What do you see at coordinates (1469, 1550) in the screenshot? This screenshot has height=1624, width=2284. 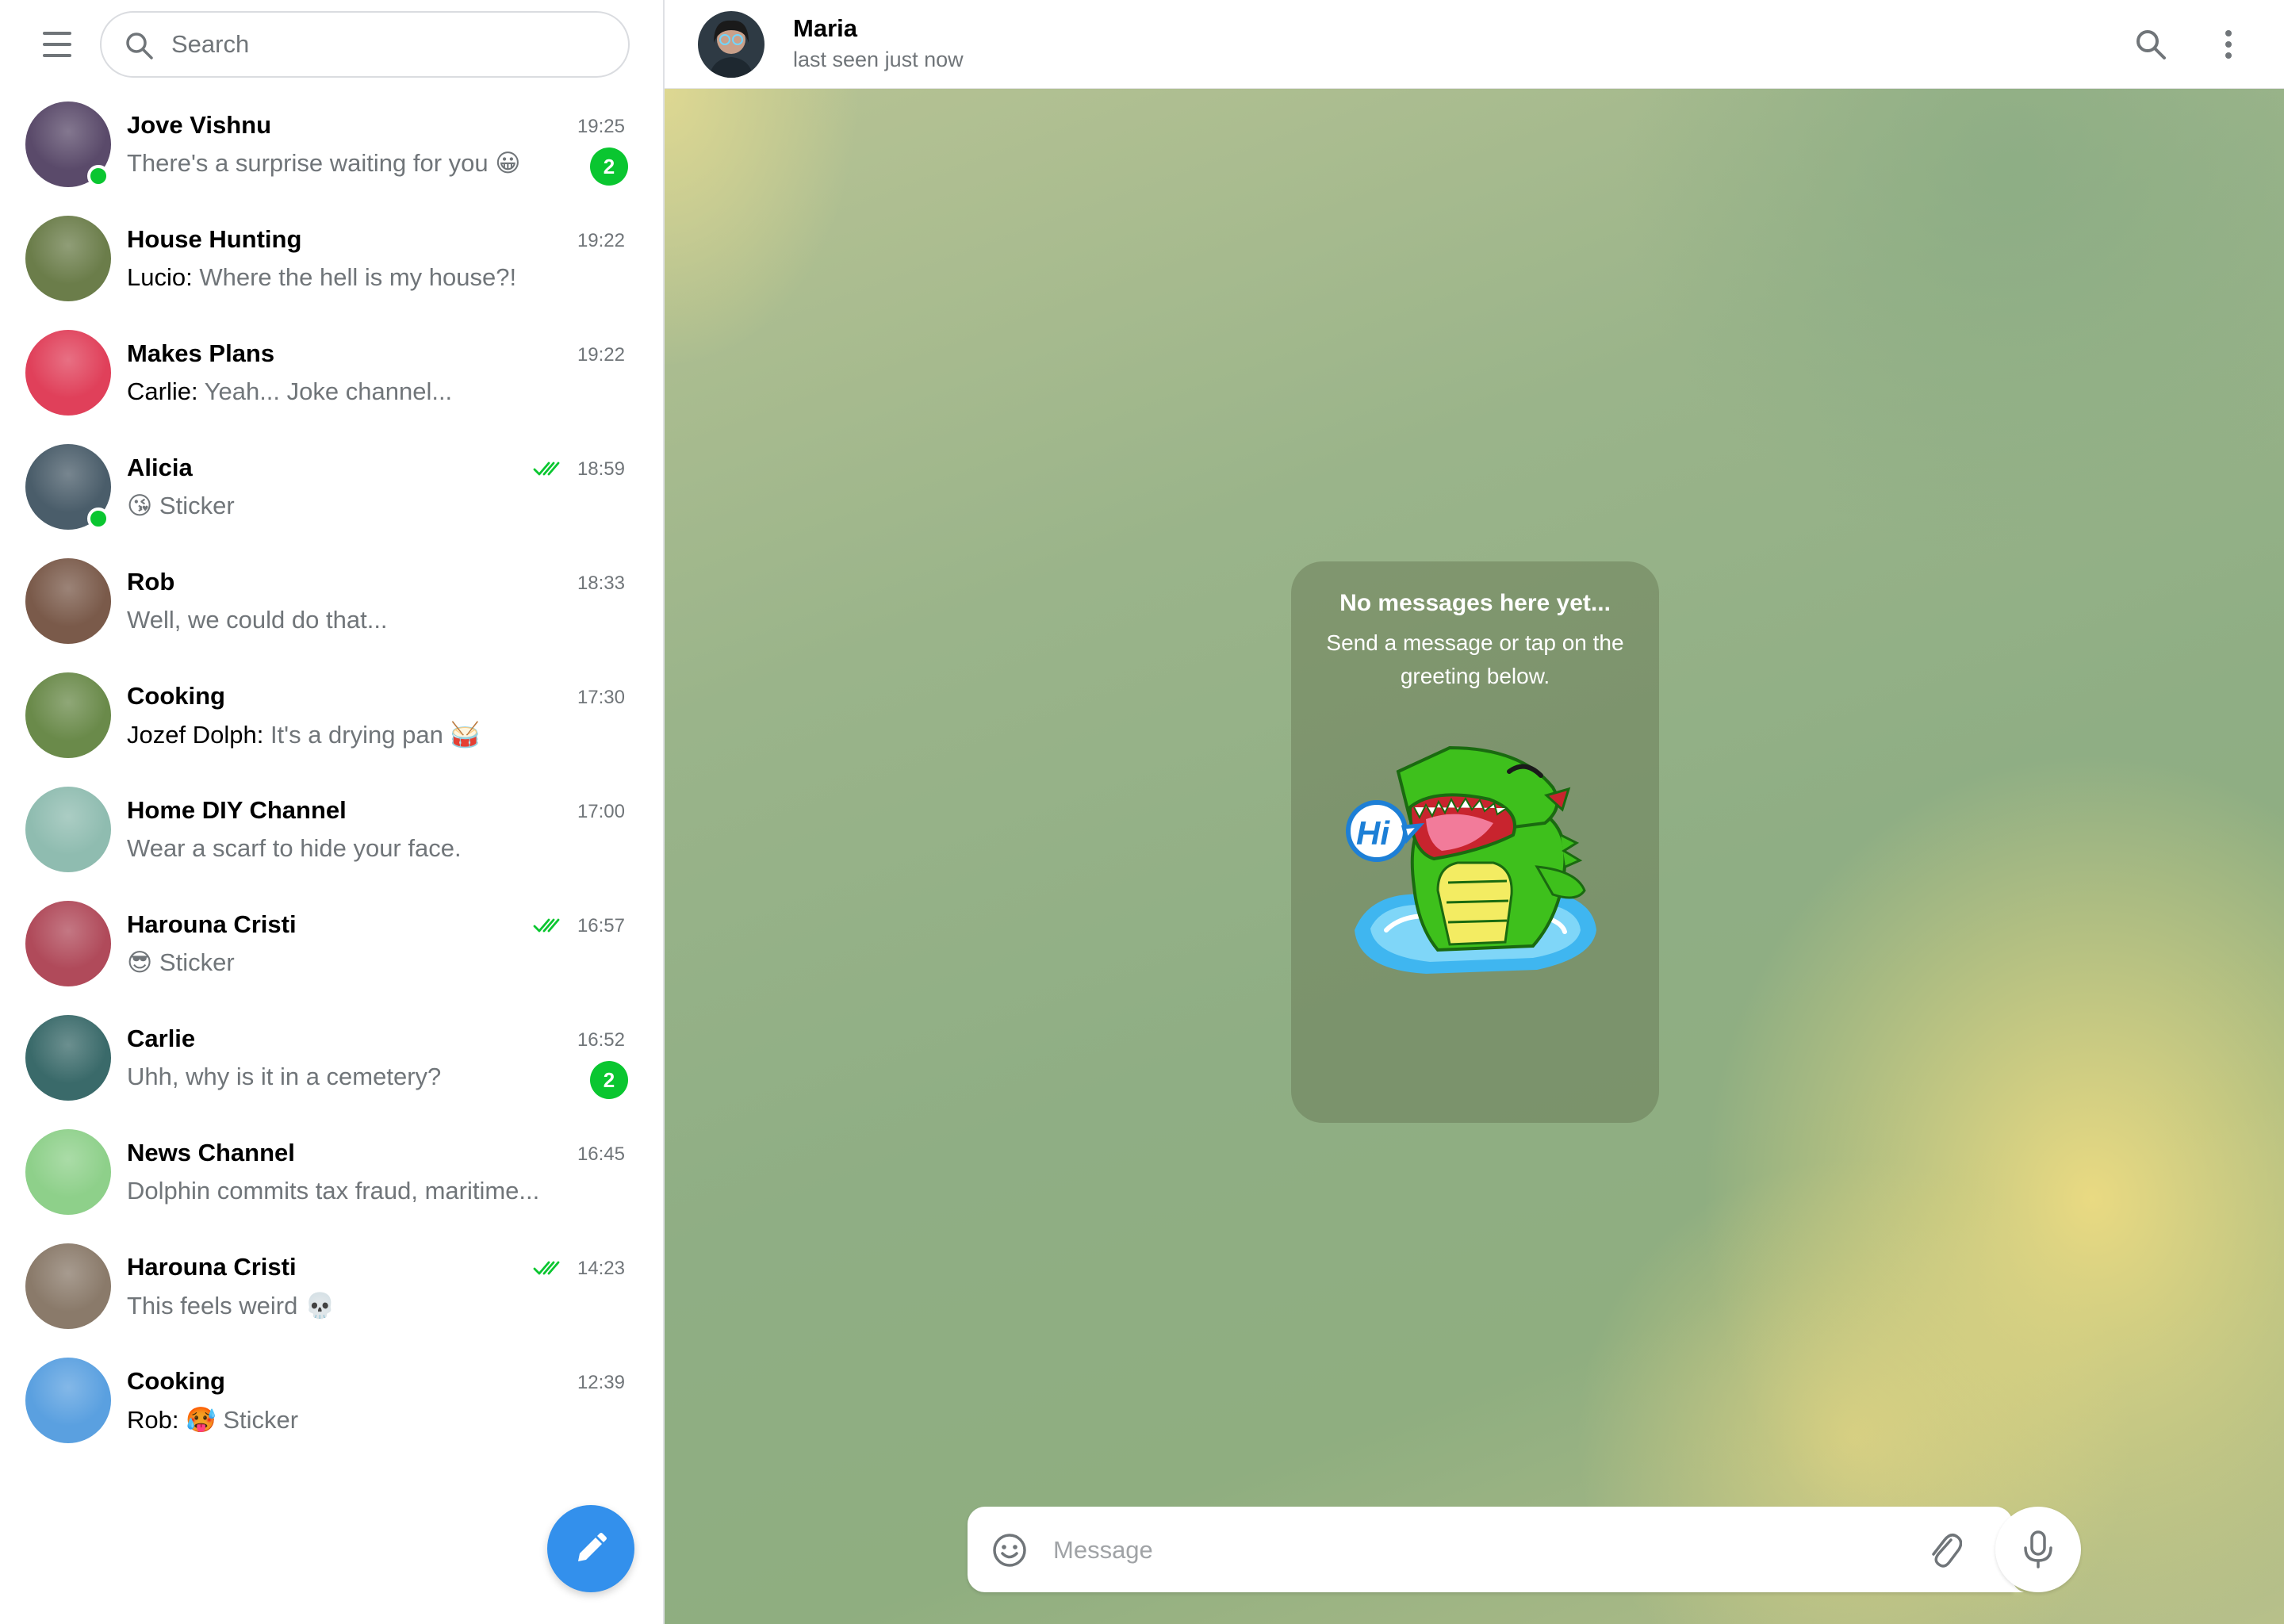 I see `message-input` at bounding box center [1469, 1550].